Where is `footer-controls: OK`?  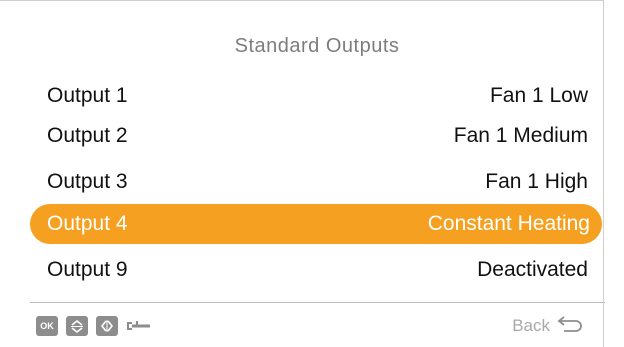
footer-controls: OK is located at coordinates (94, 326).